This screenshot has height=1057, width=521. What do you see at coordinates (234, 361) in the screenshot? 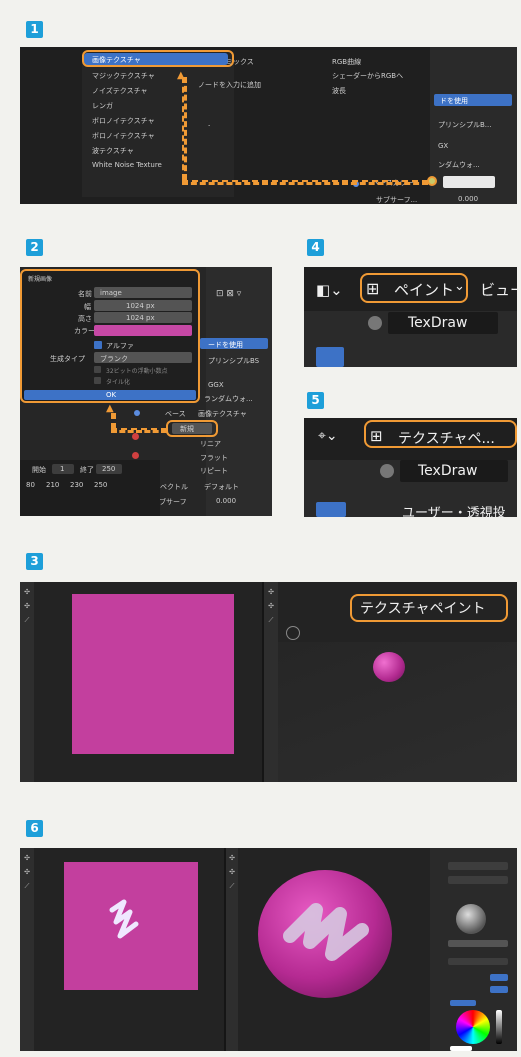
I see `principled-label-2: プリンシプルBS` at bounding box center [234, 361].